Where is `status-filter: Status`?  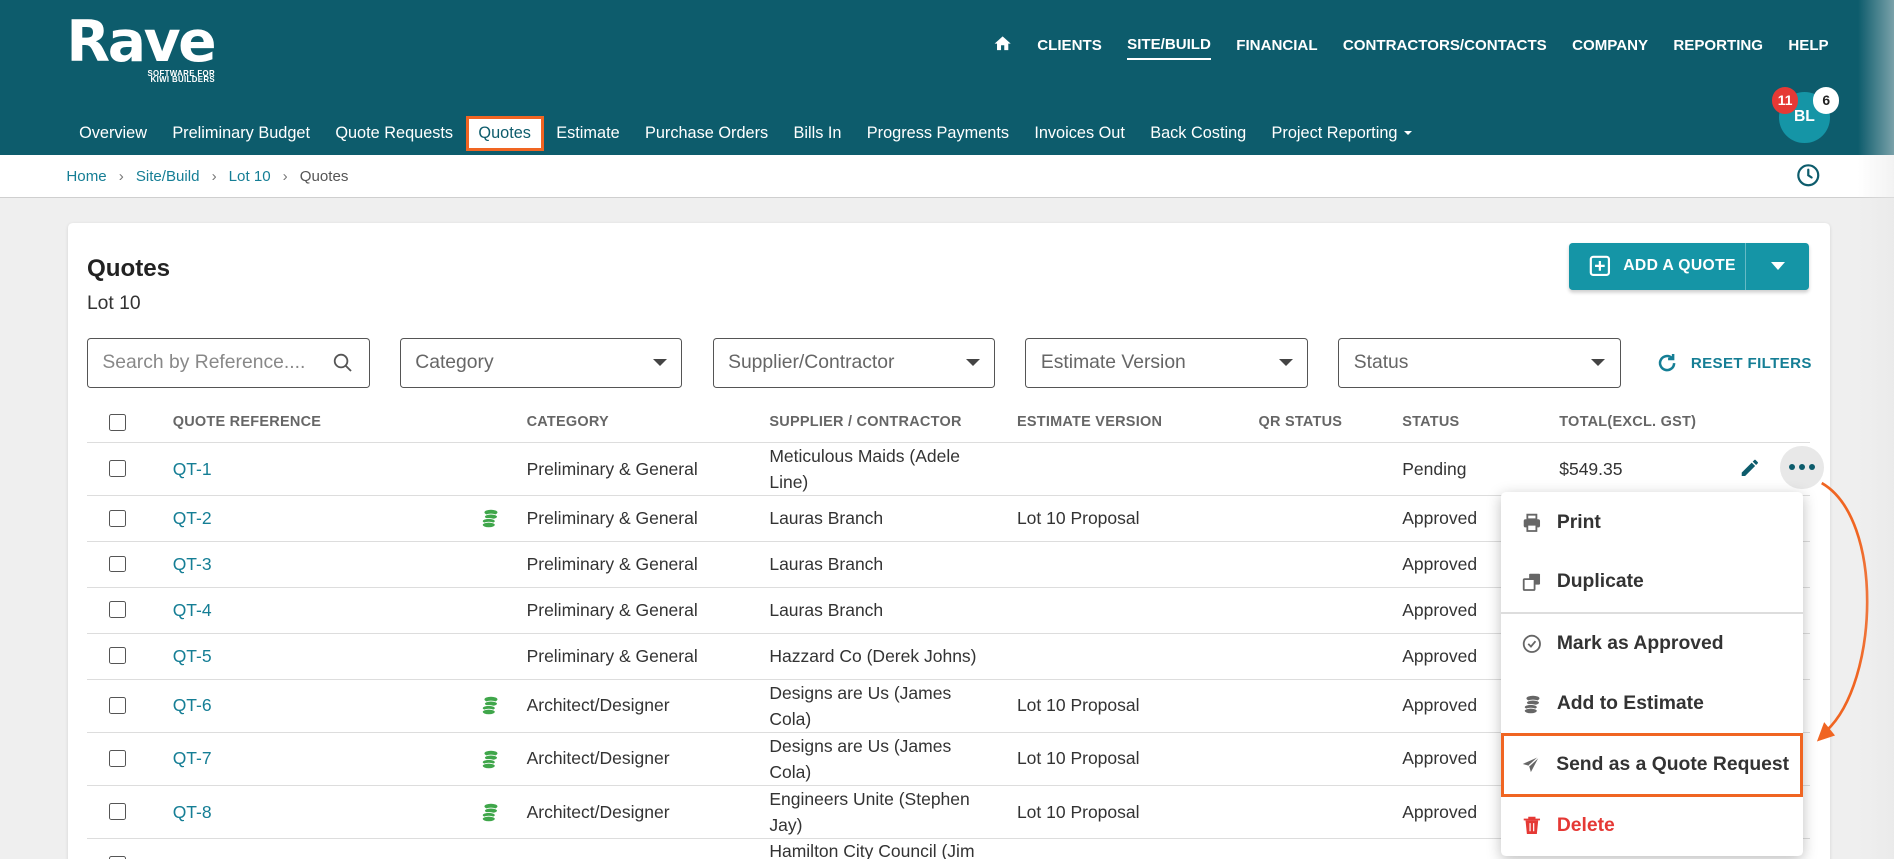
status-filter: Status is located at coordinates (1479, 363).